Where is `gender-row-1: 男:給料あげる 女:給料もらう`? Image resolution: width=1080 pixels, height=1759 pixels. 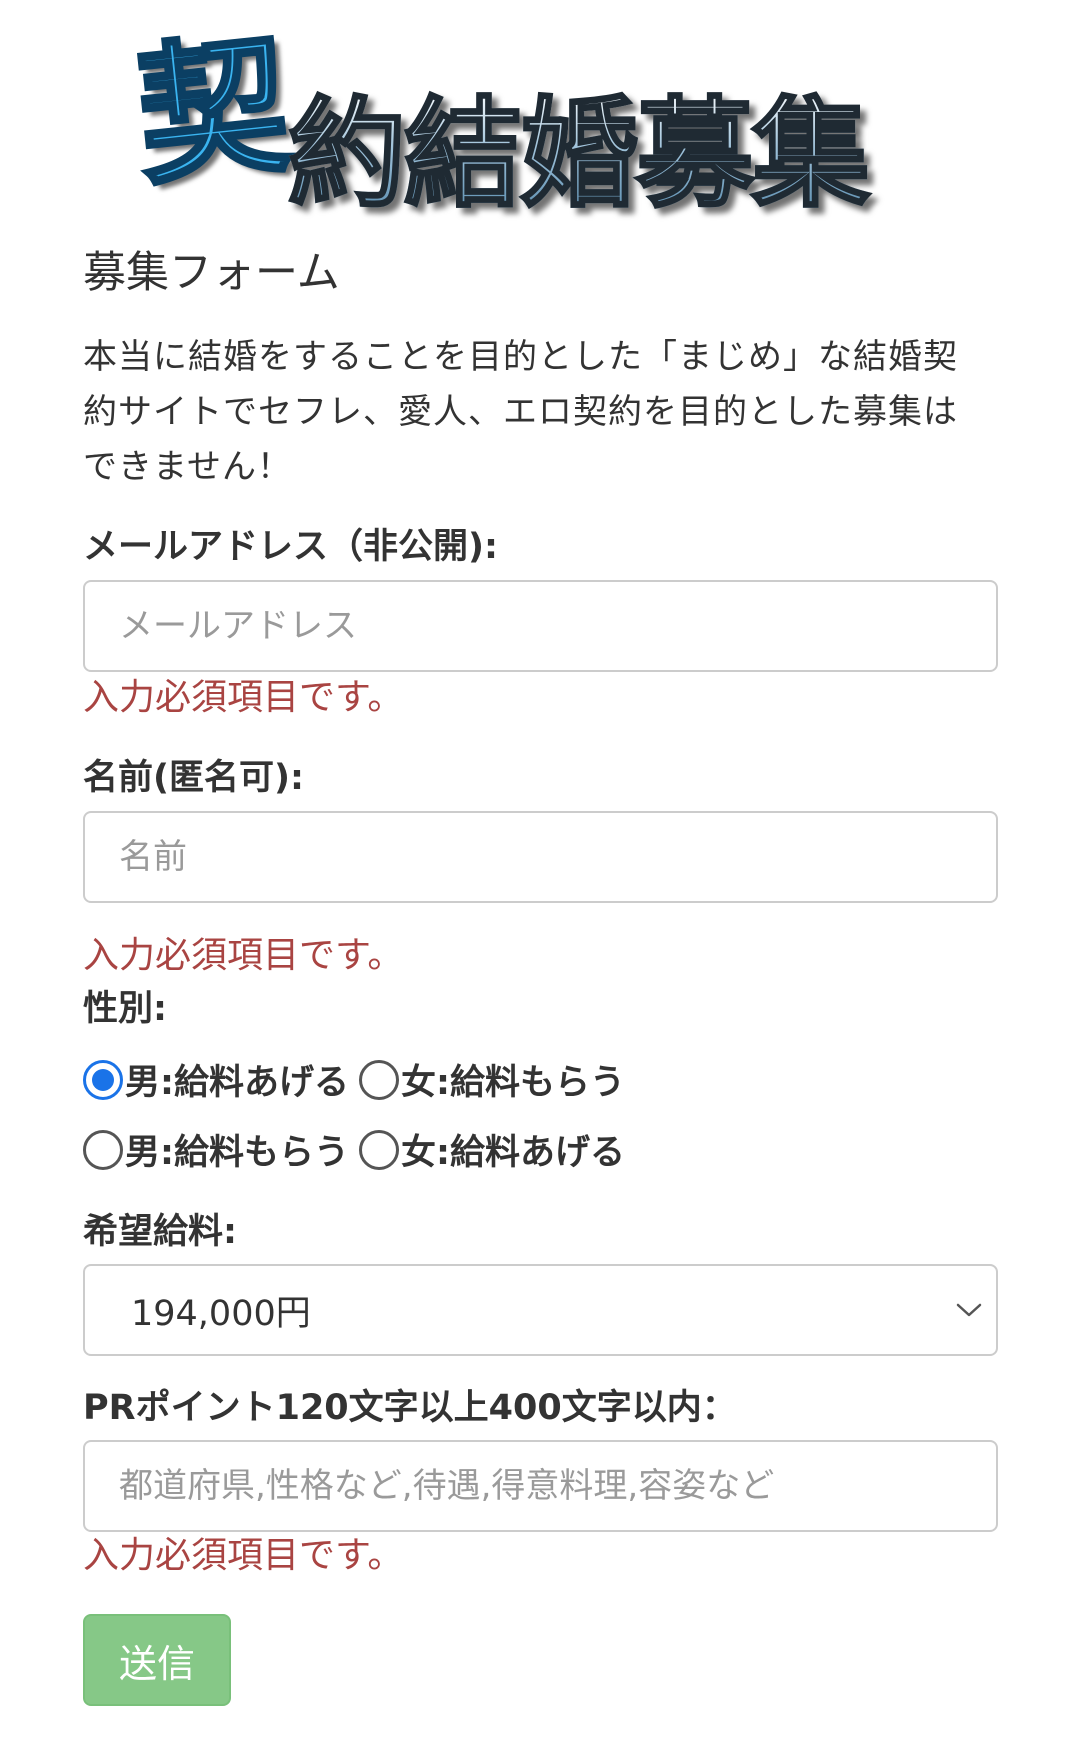
gender-row-1: 男:給料あげる 女:給料もらう is located at coordinates (359, 1079).